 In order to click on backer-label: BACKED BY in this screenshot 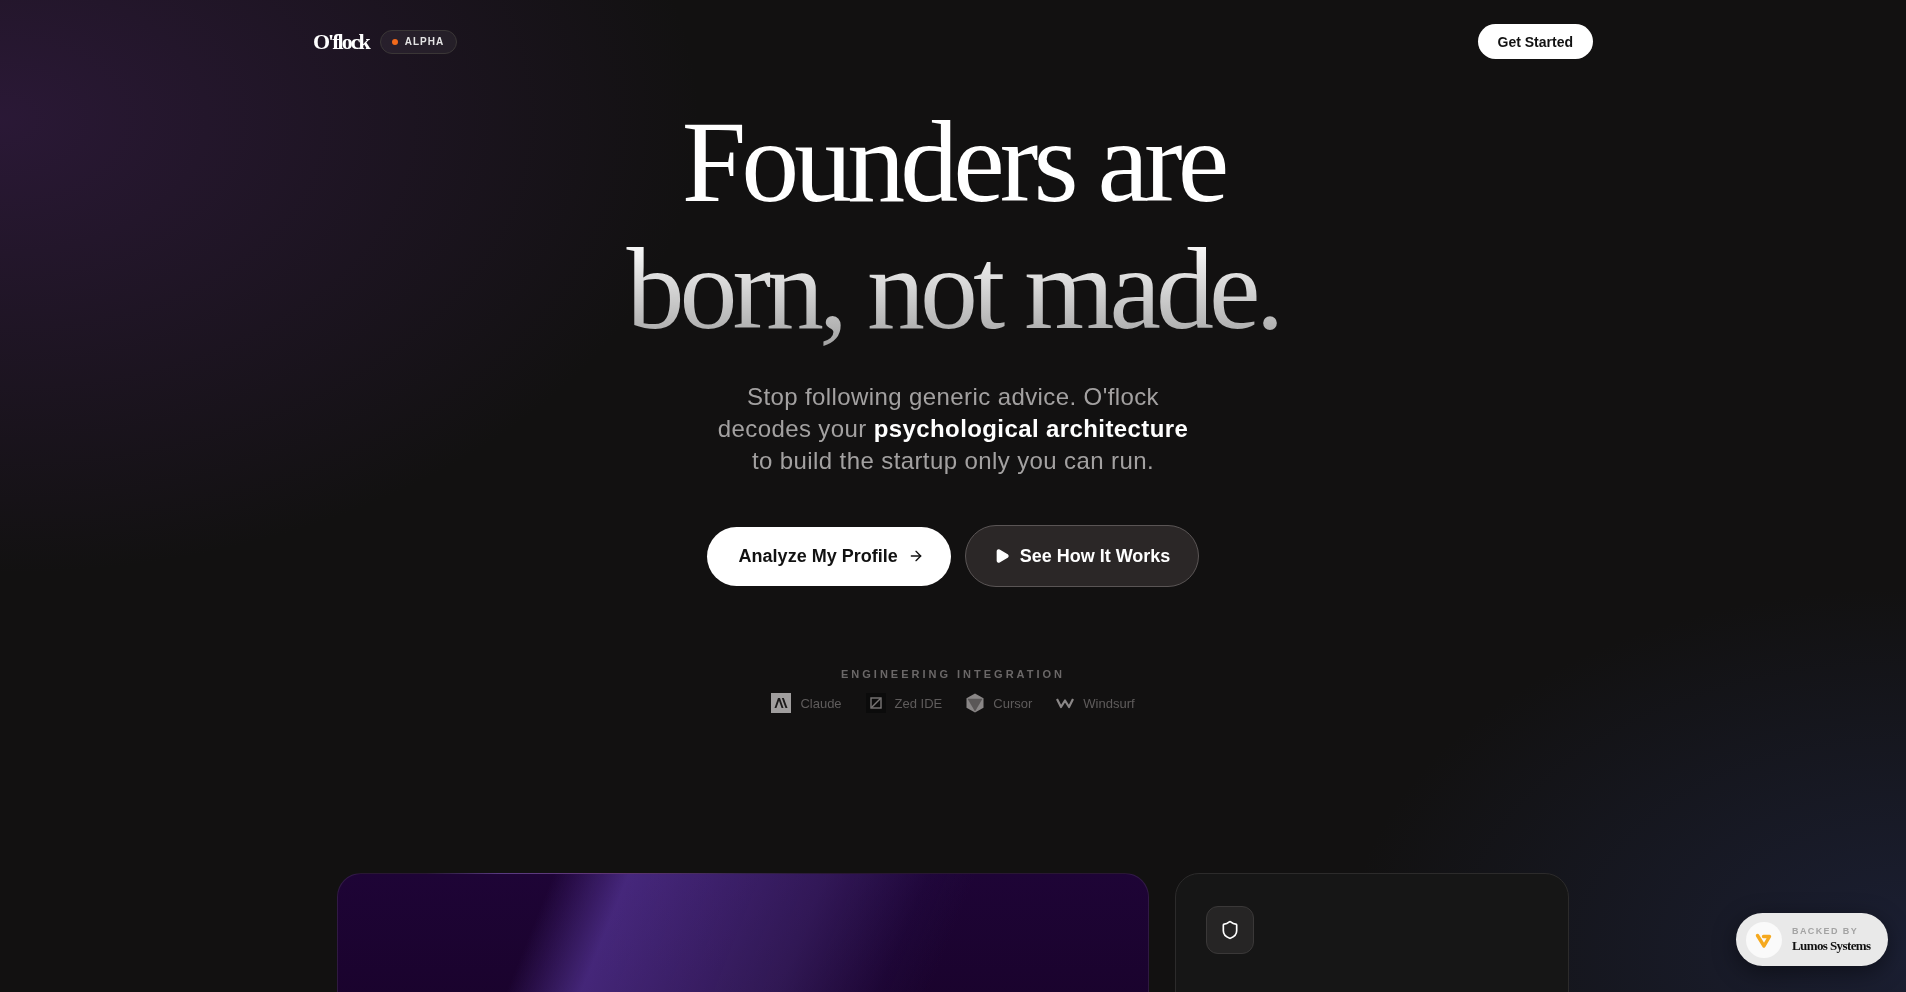, I will do `click(1826, 931)`.